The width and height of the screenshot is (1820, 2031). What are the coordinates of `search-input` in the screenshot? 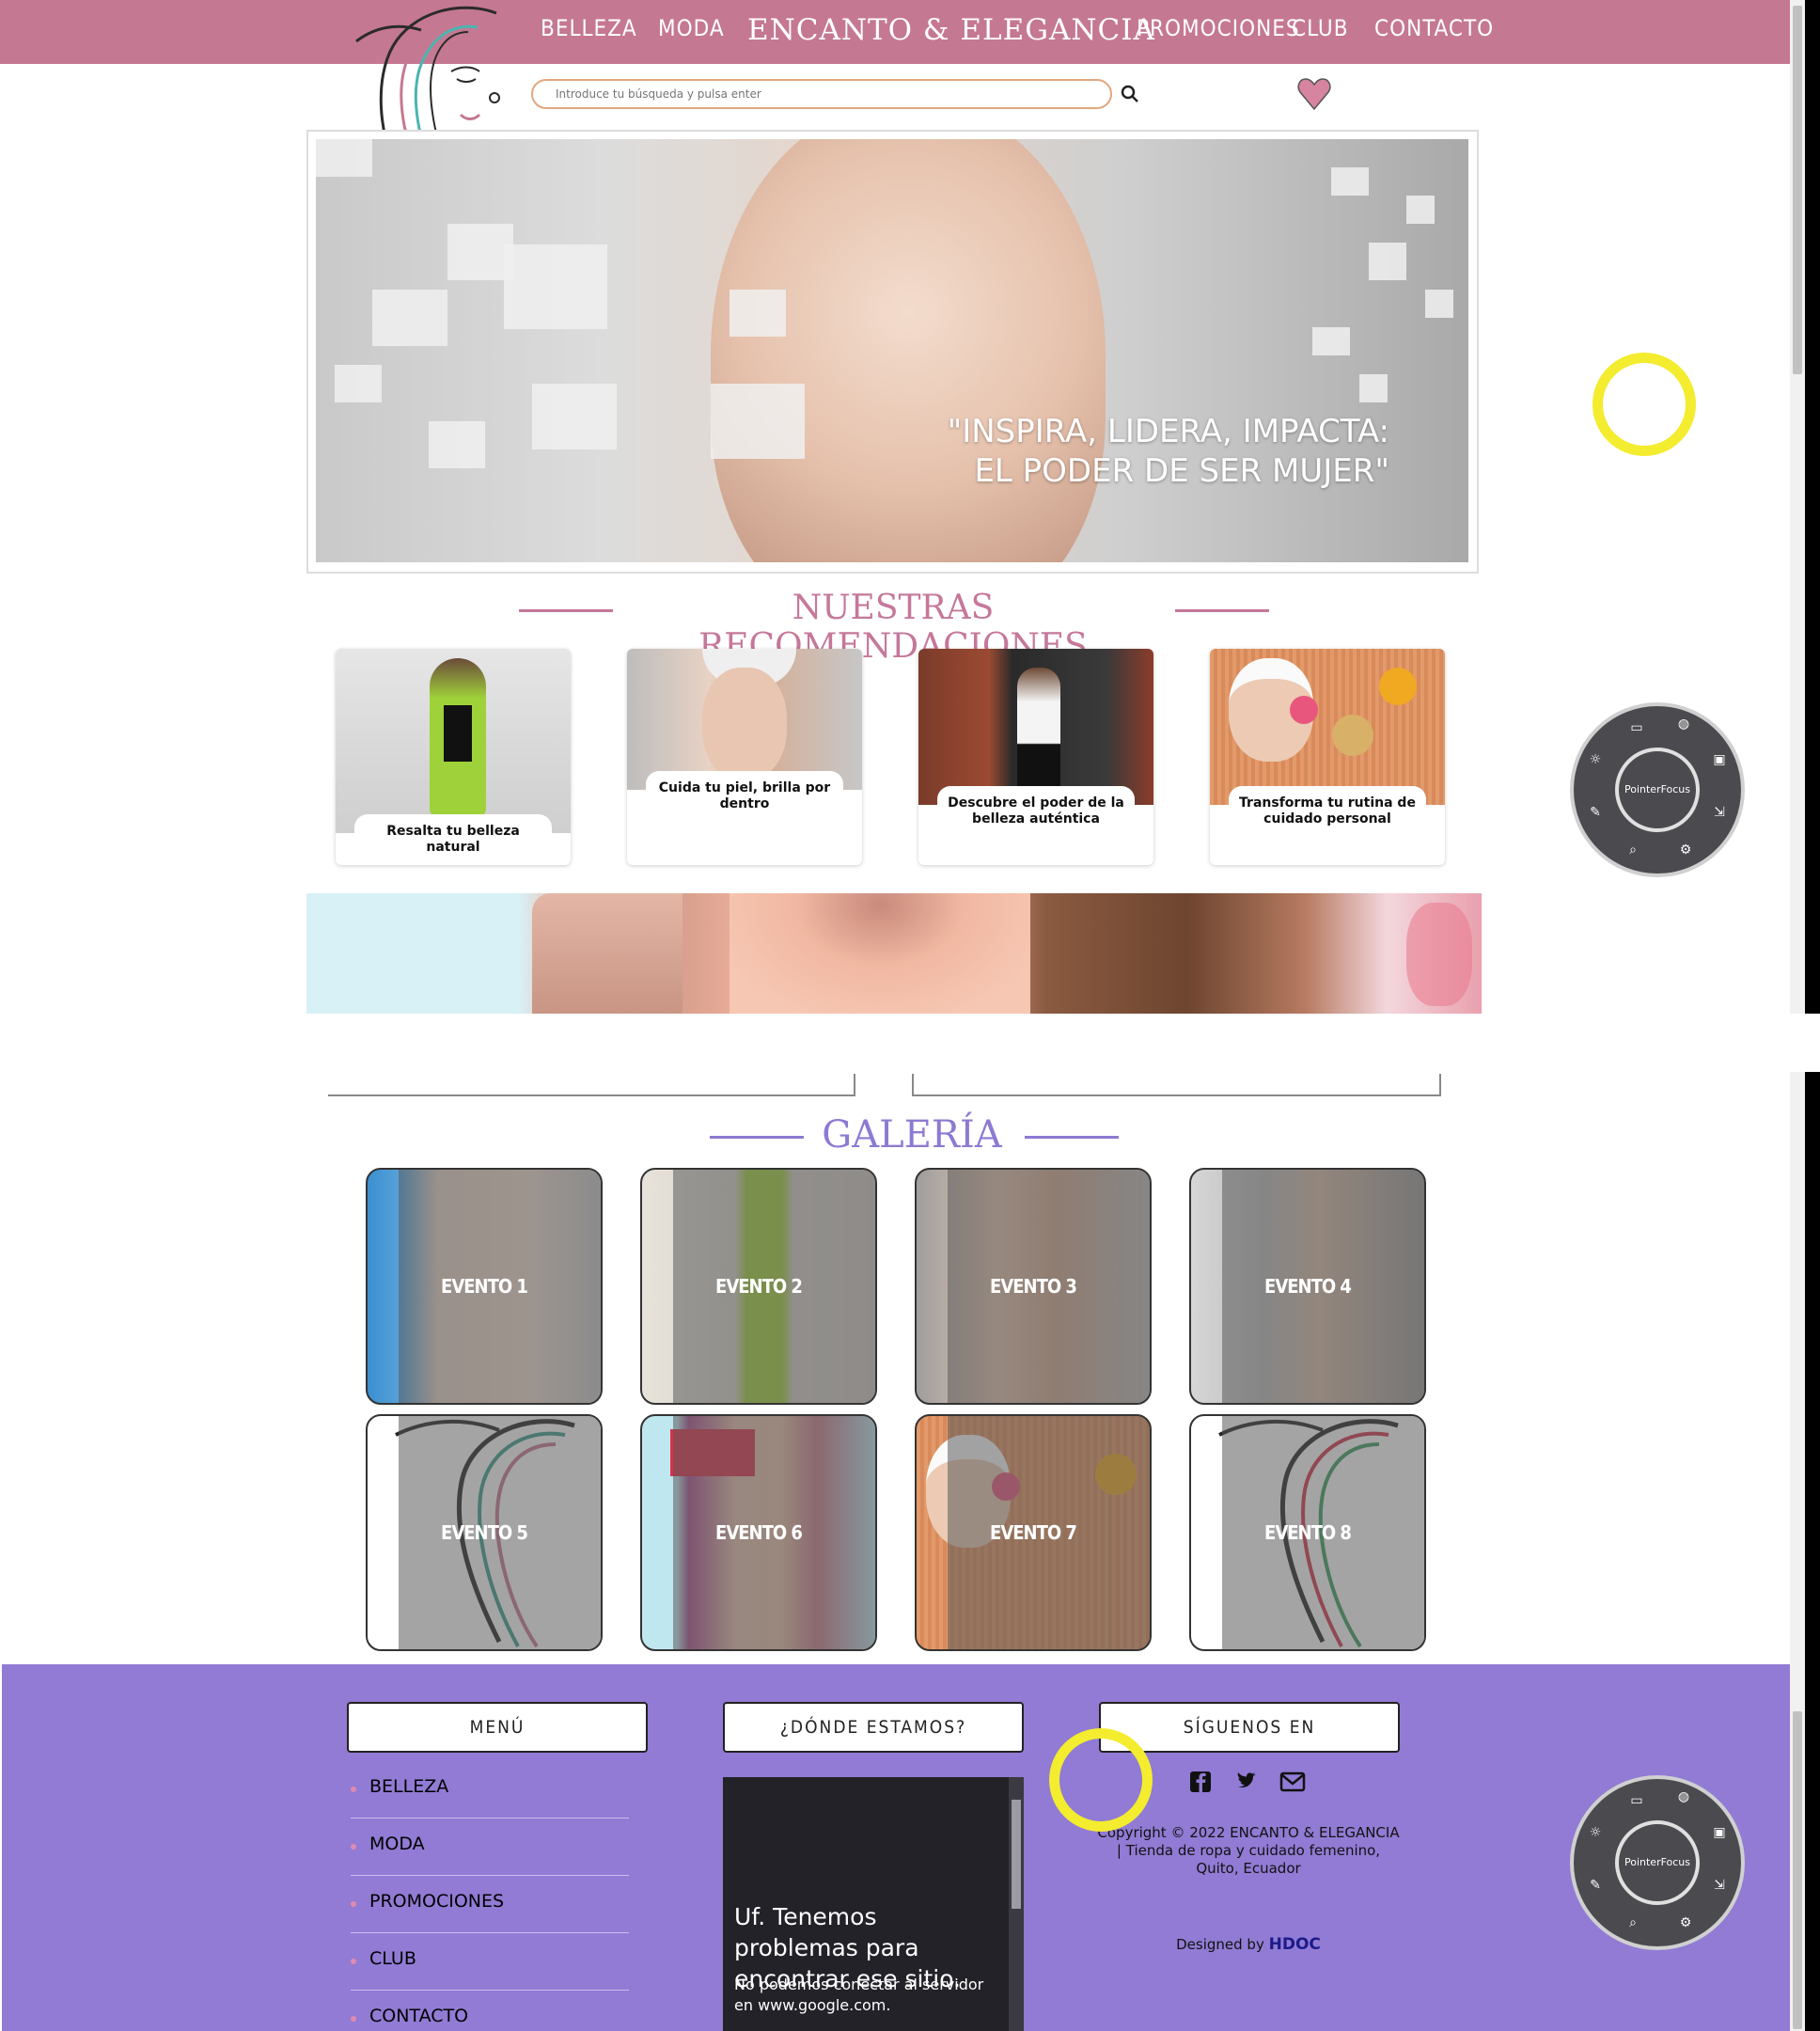 It's located at (821, 94).